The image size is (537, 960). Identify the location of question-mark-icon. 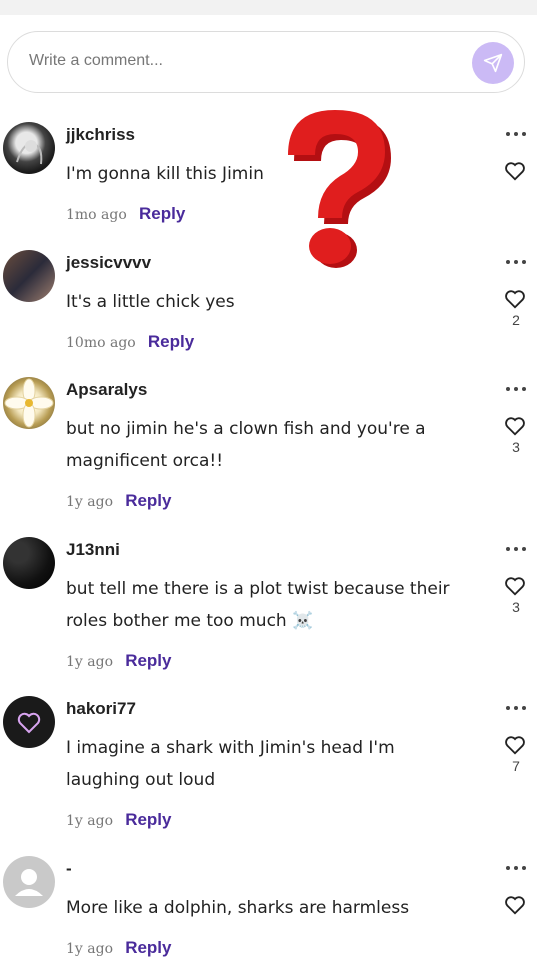
(339, 189).